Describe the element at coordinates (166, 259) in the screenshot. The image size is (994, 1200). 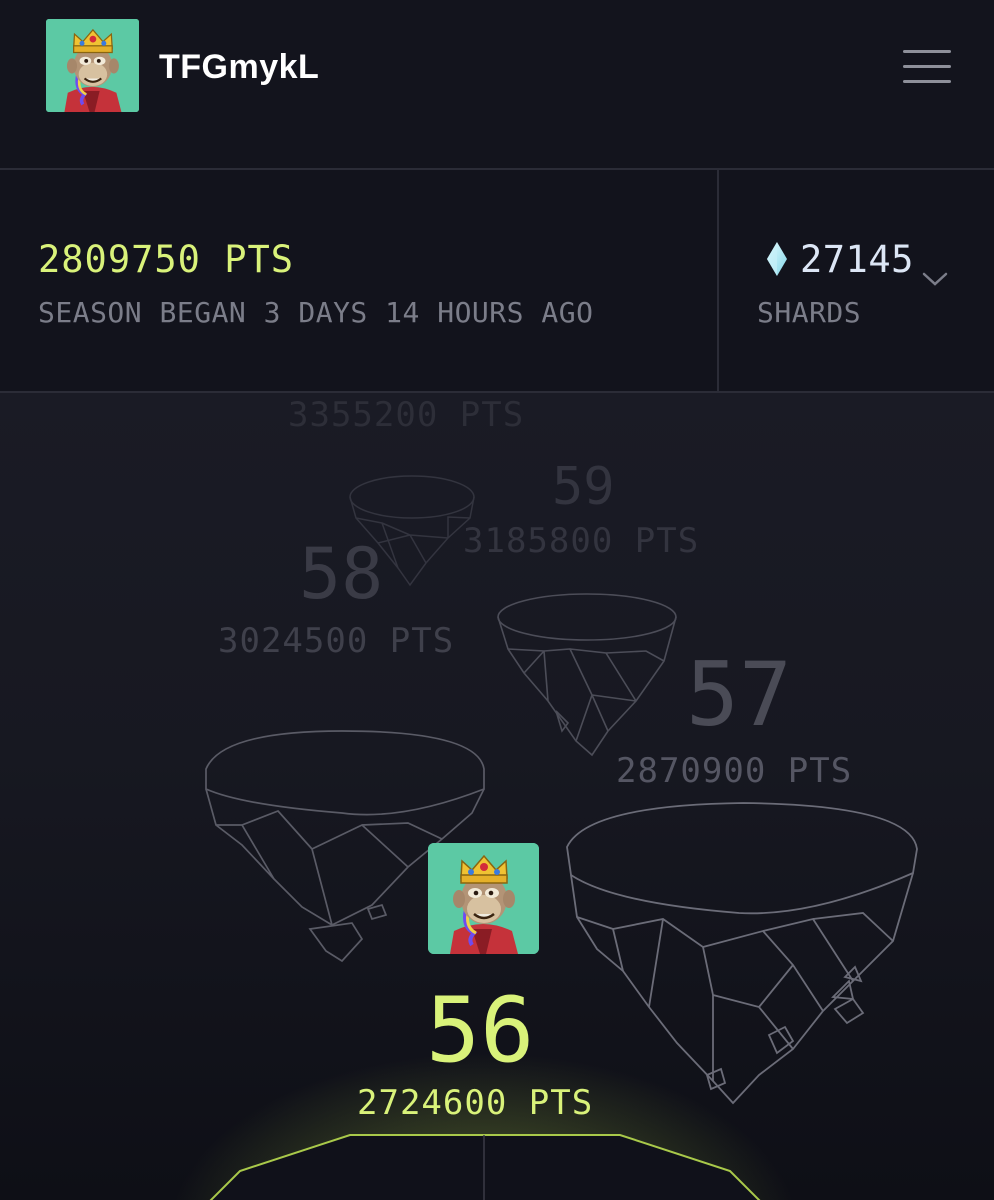
I see `total-points: 2809750 PTS` at that location.